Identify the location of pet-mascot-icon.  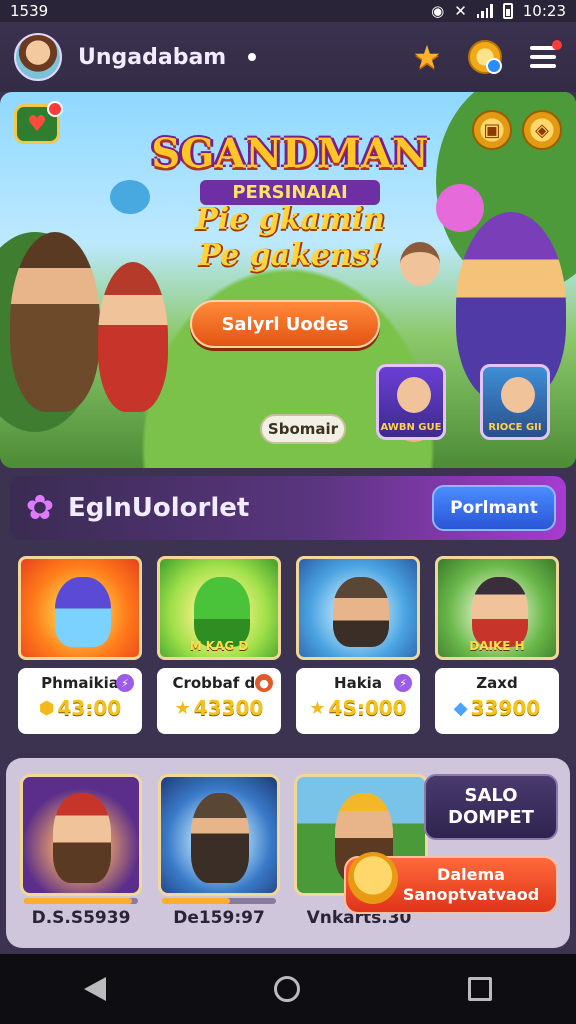
(373, 878).